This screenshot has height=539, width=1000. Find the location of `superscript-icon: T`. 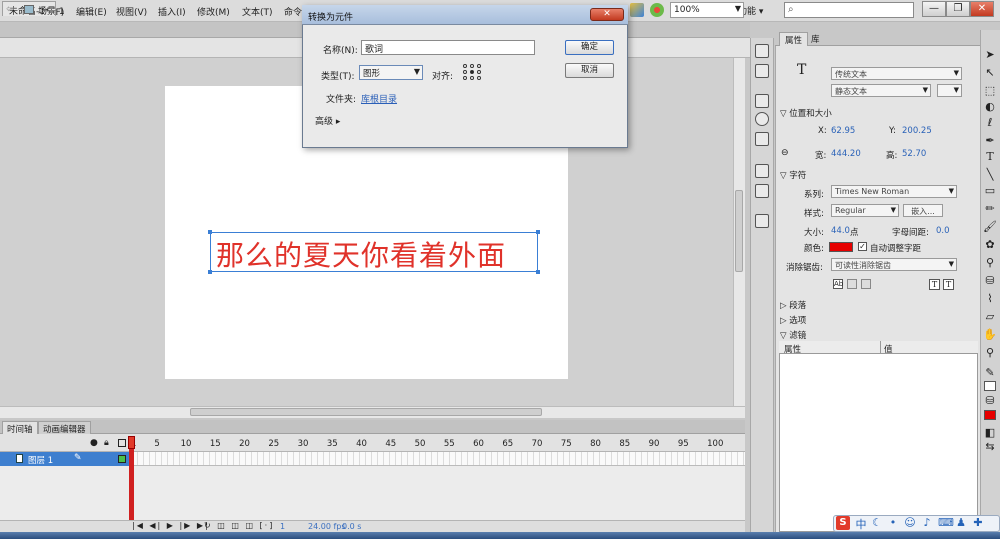

superscript-icon: T is located at coordinates (934, 284).